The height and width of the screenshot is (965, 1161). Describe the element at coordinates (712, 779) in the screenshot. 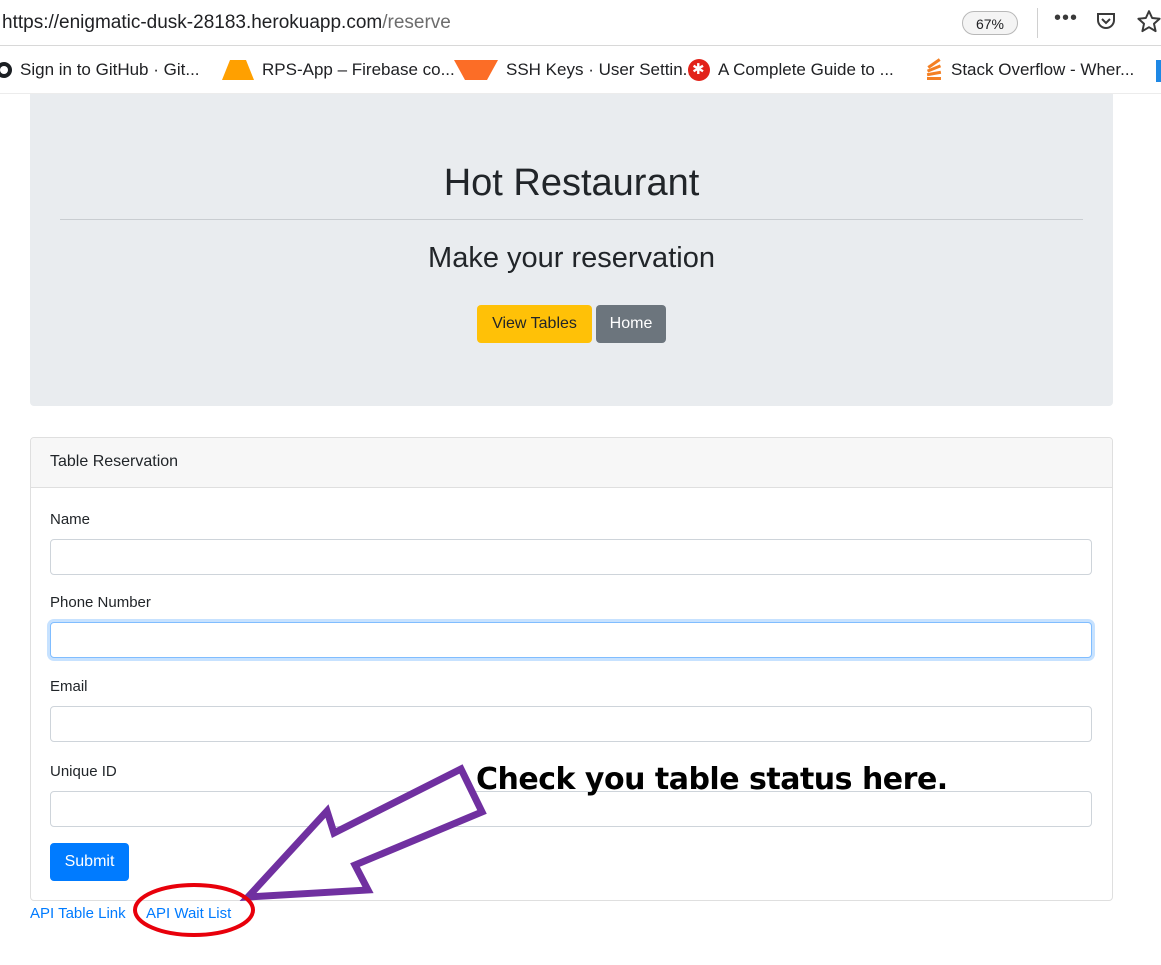

I see `annotation-text: Check you table status here.` at that location.